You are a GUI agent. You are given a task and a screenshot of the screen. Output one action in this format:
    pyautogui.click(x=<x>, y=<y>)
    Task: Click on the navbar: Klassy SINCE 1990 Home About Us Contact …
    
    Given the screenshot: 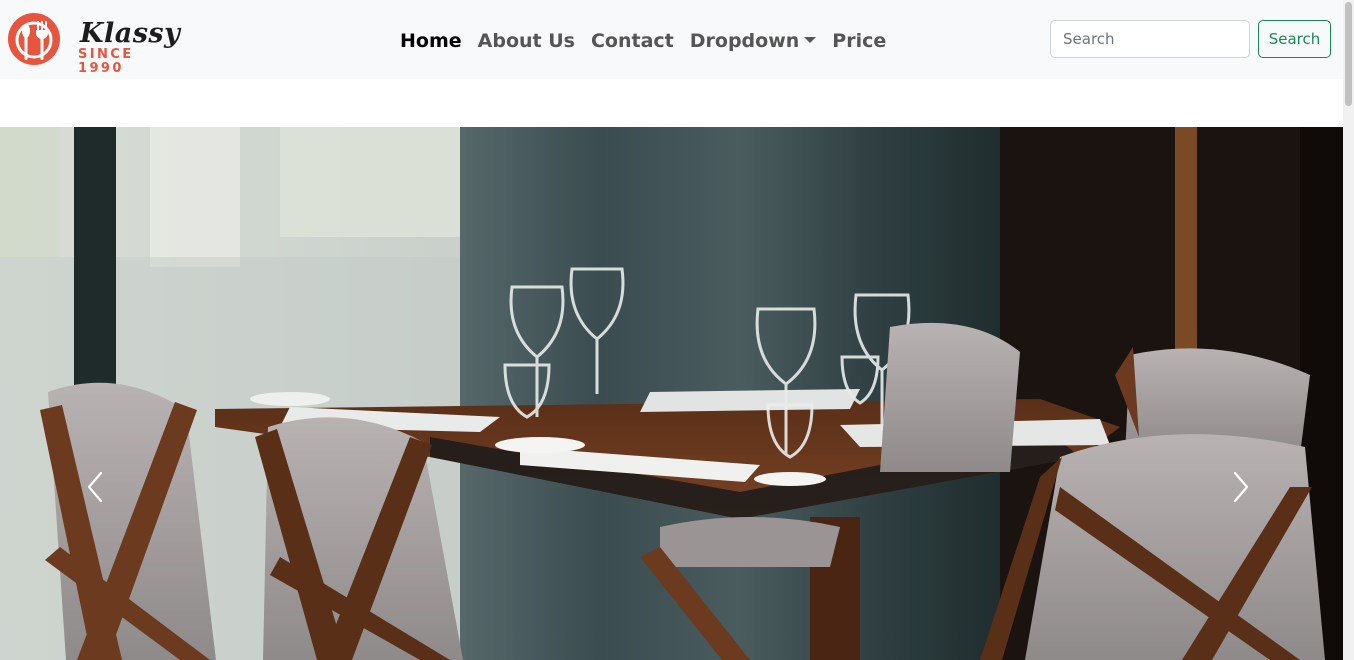 What is the action you would take?
    pyautogui.click(x=671, y=39)
    